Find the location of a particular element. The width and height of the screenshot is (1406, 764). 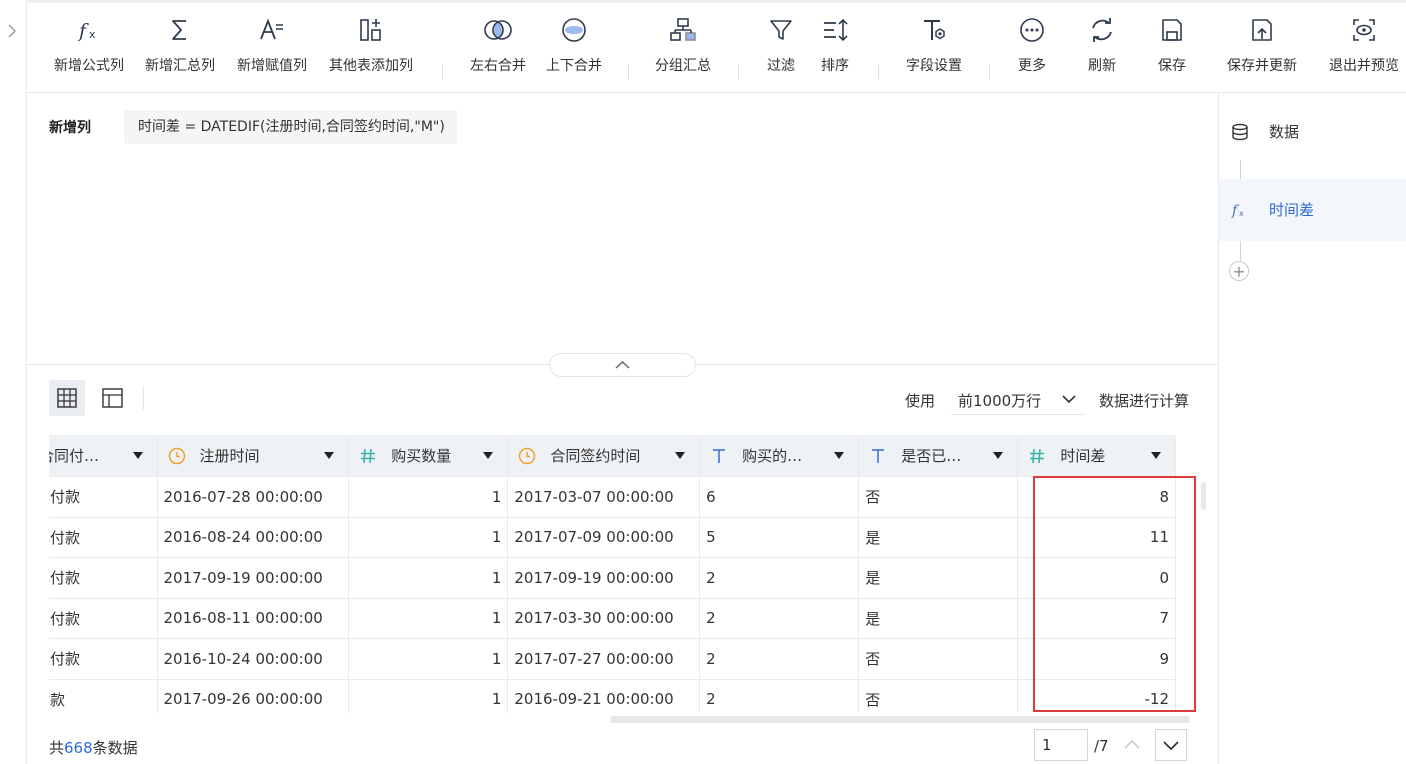

prev-page-button is located at coordinates (1132, 745).